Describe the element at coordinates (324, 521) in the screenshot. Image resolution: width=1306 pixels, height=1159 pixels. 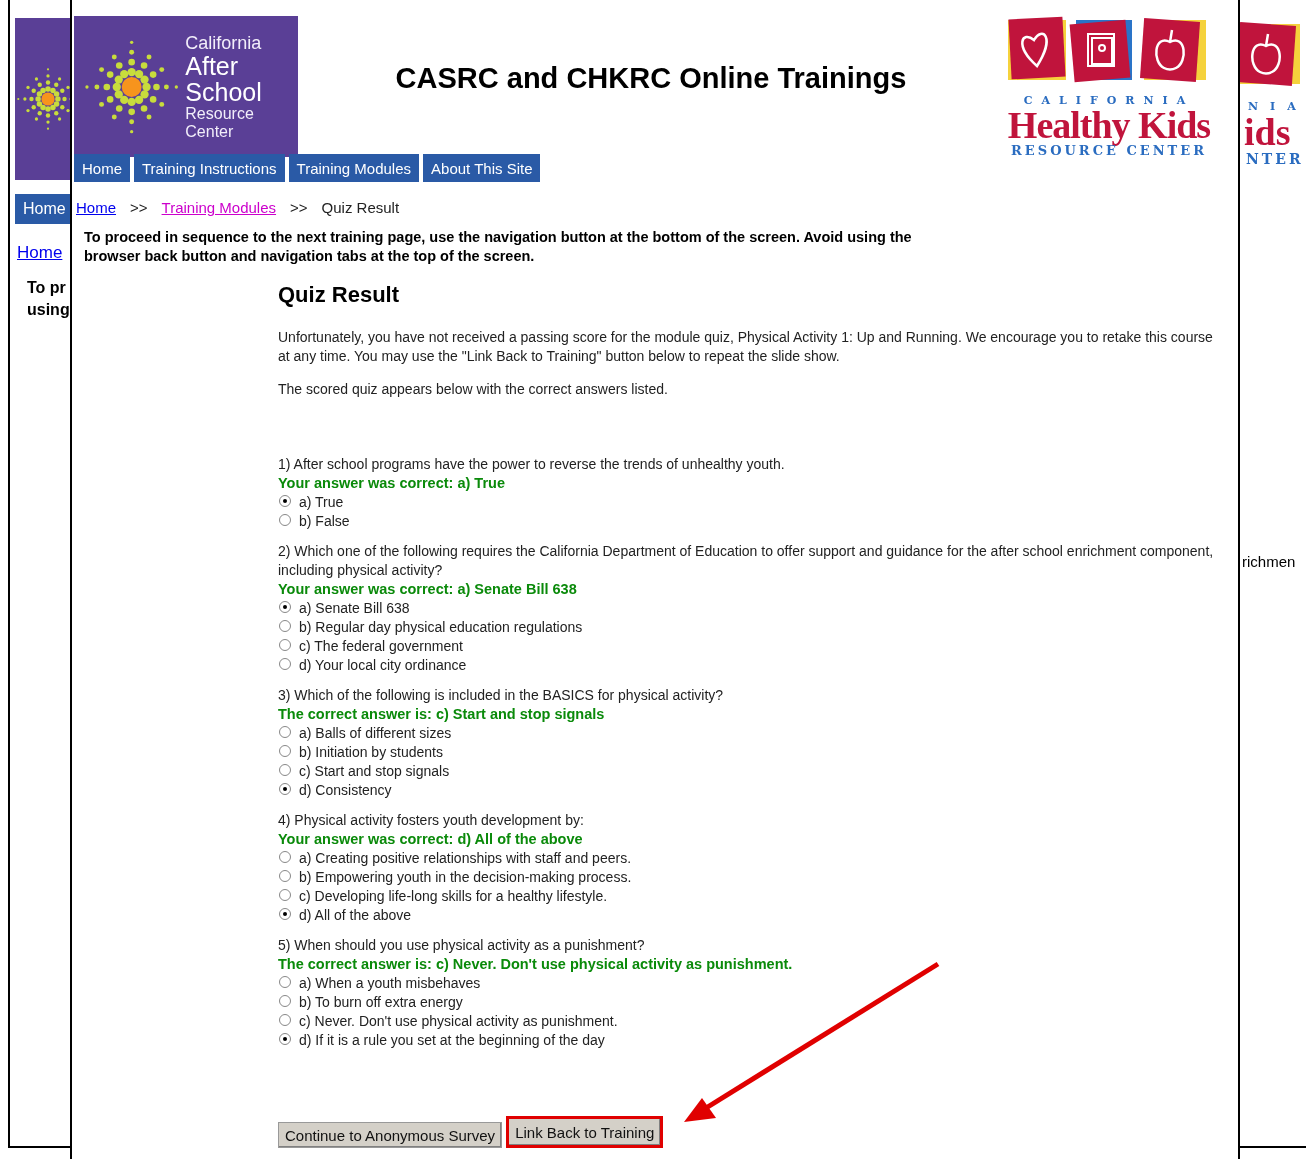
I see `option-label: b) False` at that location.